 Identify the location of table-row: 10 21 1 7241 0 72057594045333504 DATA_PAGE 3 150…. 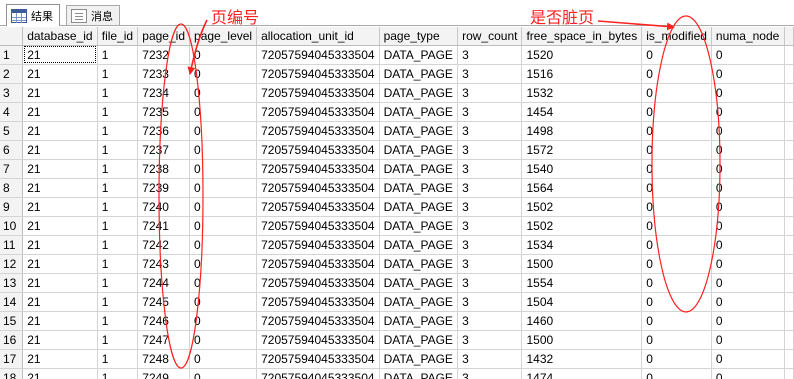
(397, 226).